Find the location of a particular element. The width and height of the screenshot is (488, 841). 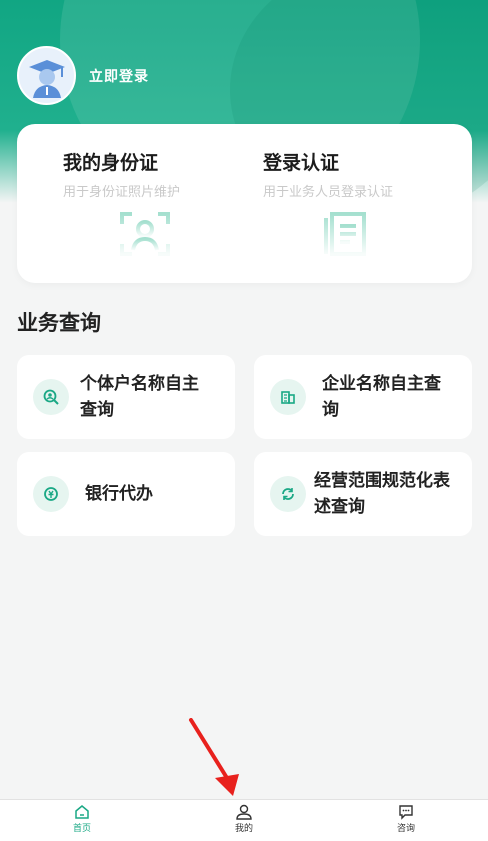

nav-mine-label: 我的 is located at coordinates (243, 829).